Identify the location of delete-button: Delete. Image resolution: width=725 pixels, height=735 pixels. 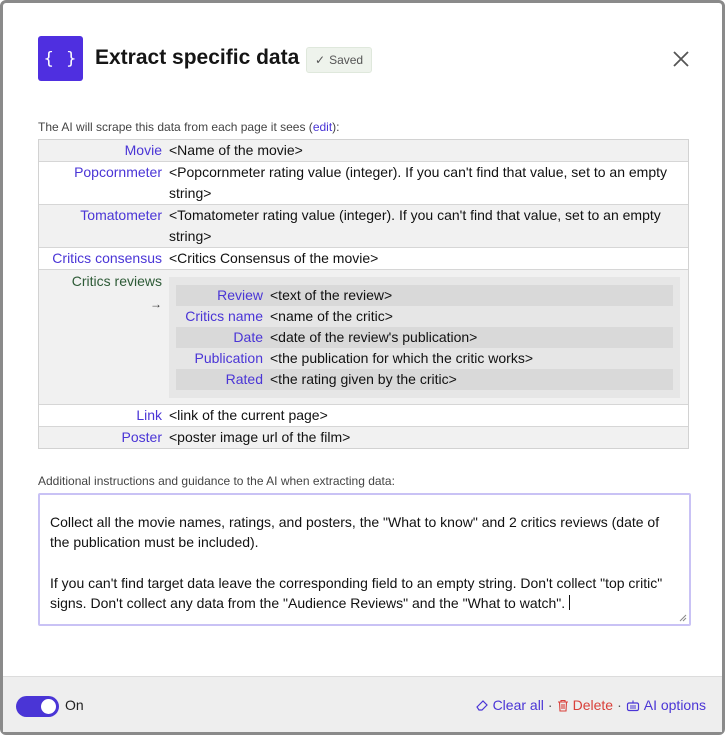
(585, 705).